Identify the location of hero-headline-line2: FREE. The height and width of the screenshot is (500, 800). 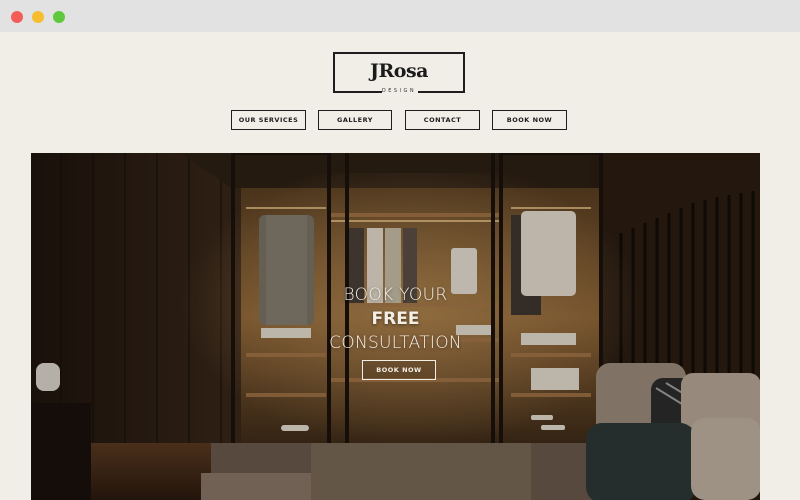
(395, 319).